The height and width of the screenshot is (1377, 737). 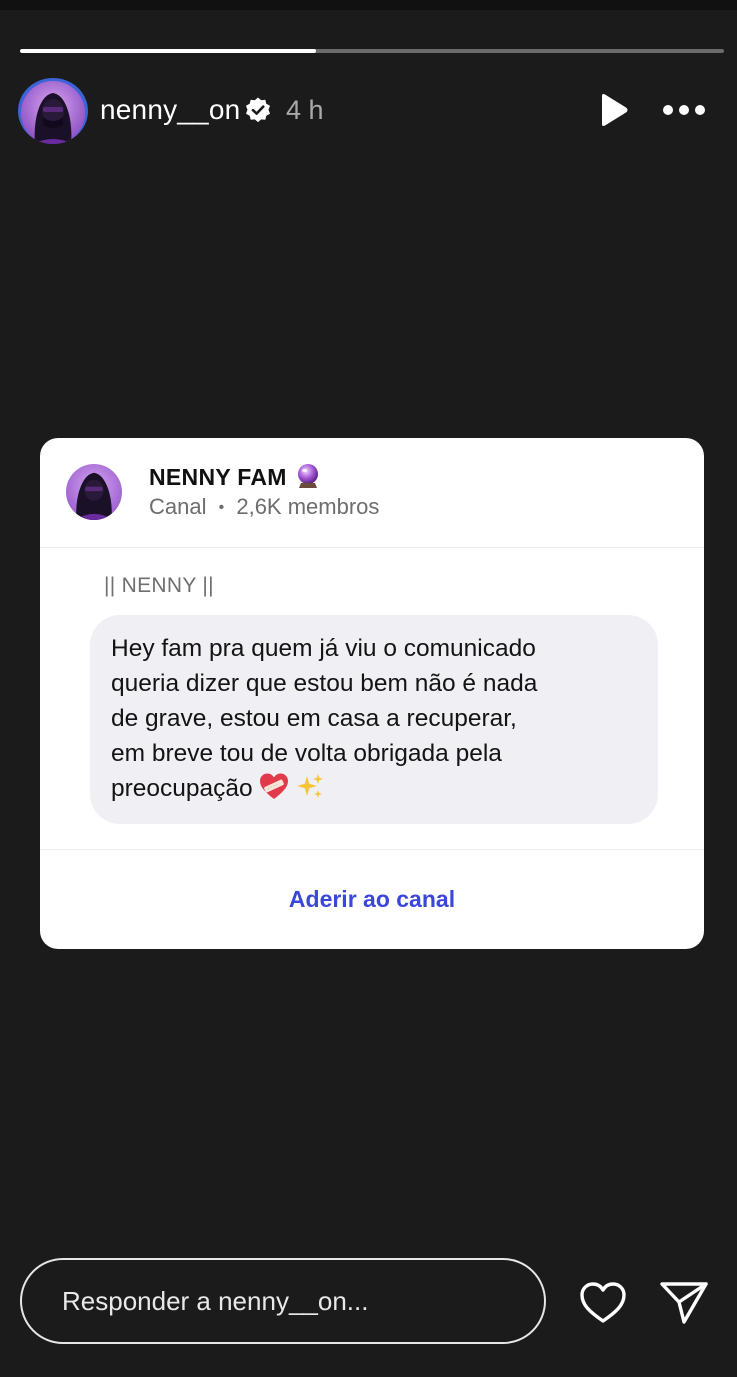 I want to click on play-icon, so click(x=615, y=110).